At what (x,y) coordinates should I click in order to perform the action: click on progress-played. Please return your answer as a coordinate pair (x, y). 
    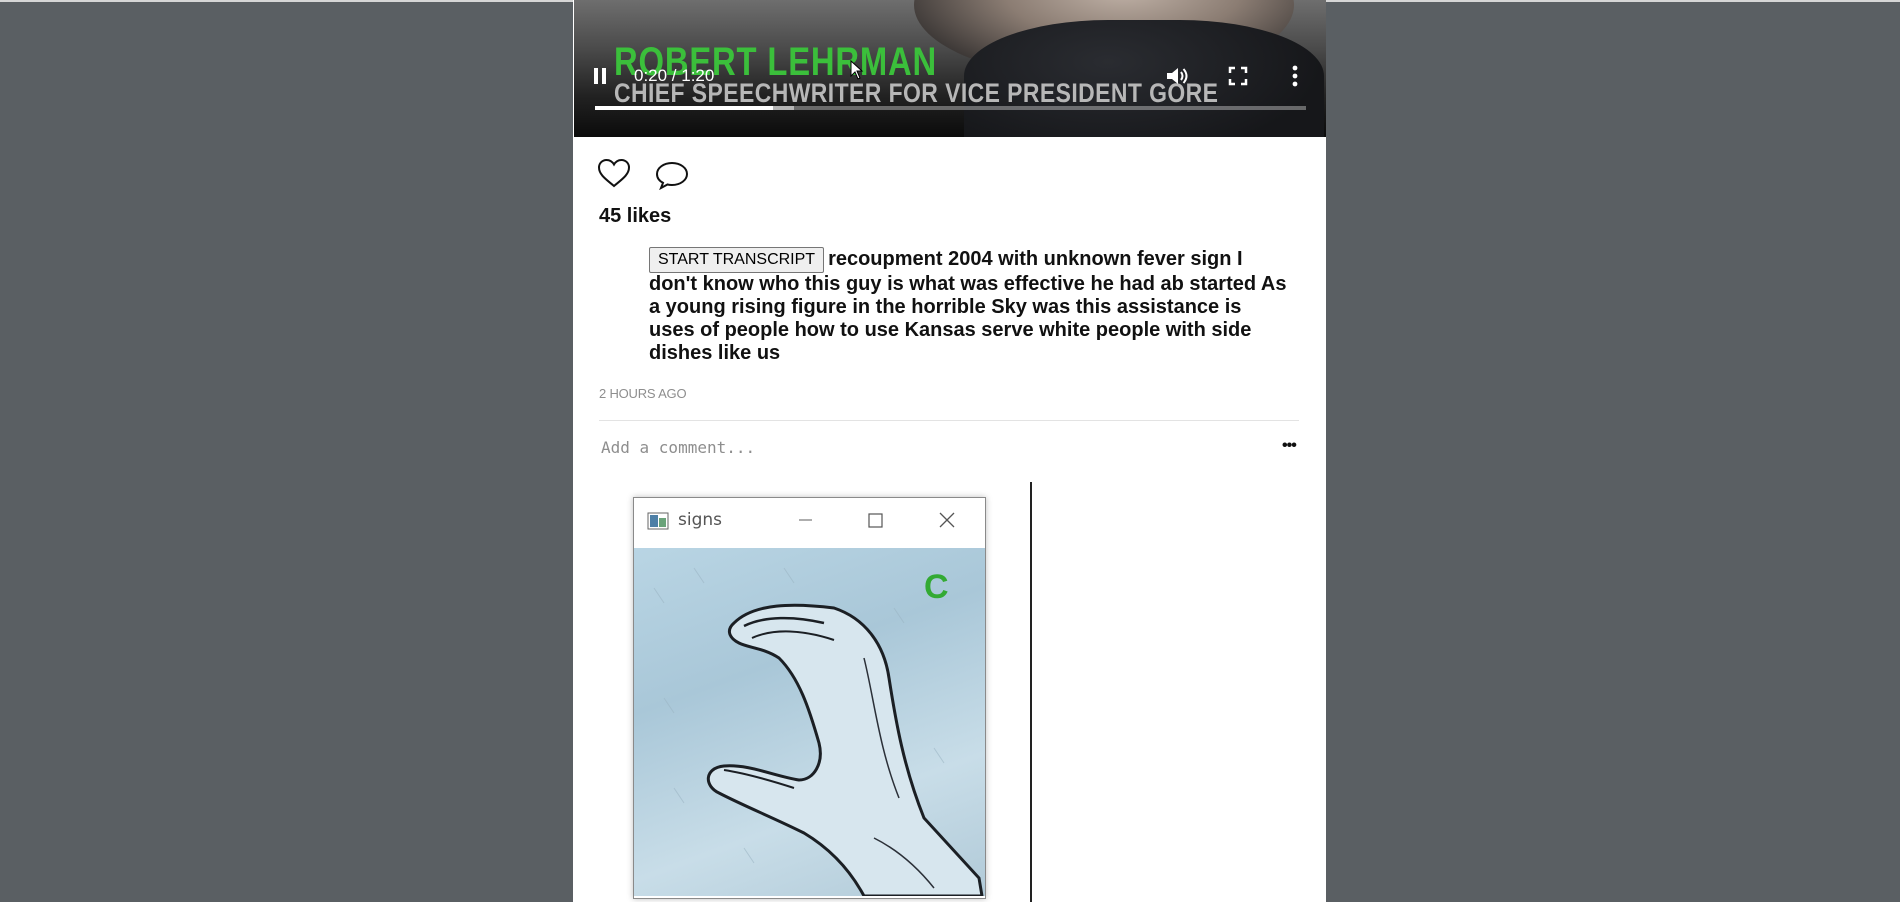
    Looking at the image, I should click on (684, 108).